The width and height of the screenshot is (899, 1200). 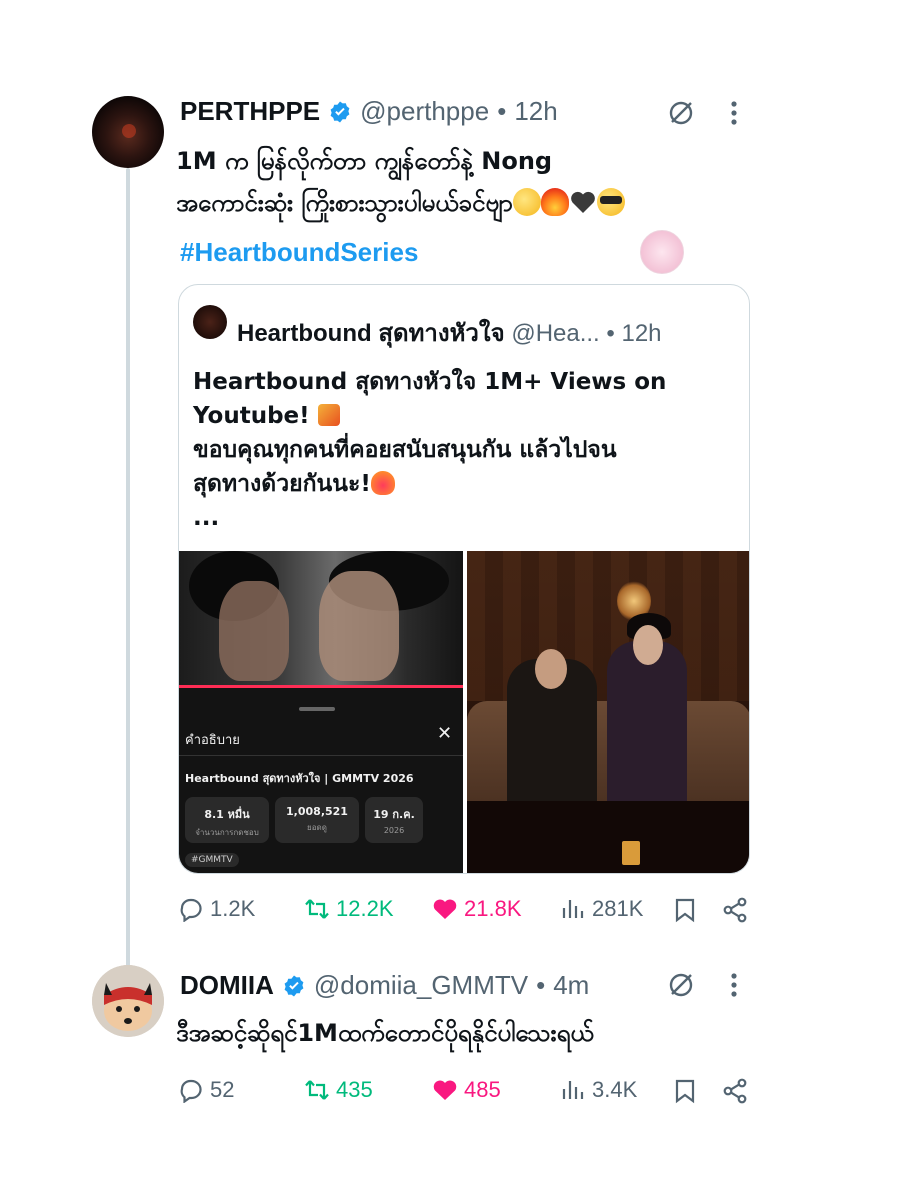 I want to click on repost-count: 435, so click(x=354, y=1089).